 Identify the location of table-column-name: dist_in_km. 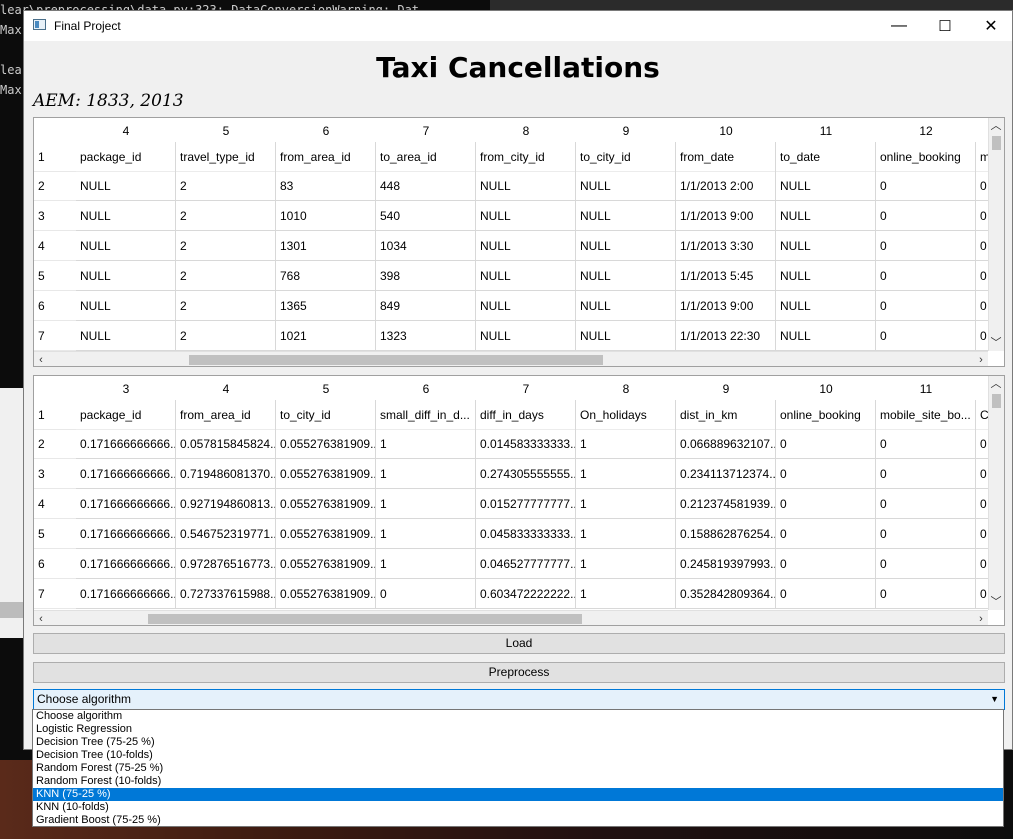
(726, 415).